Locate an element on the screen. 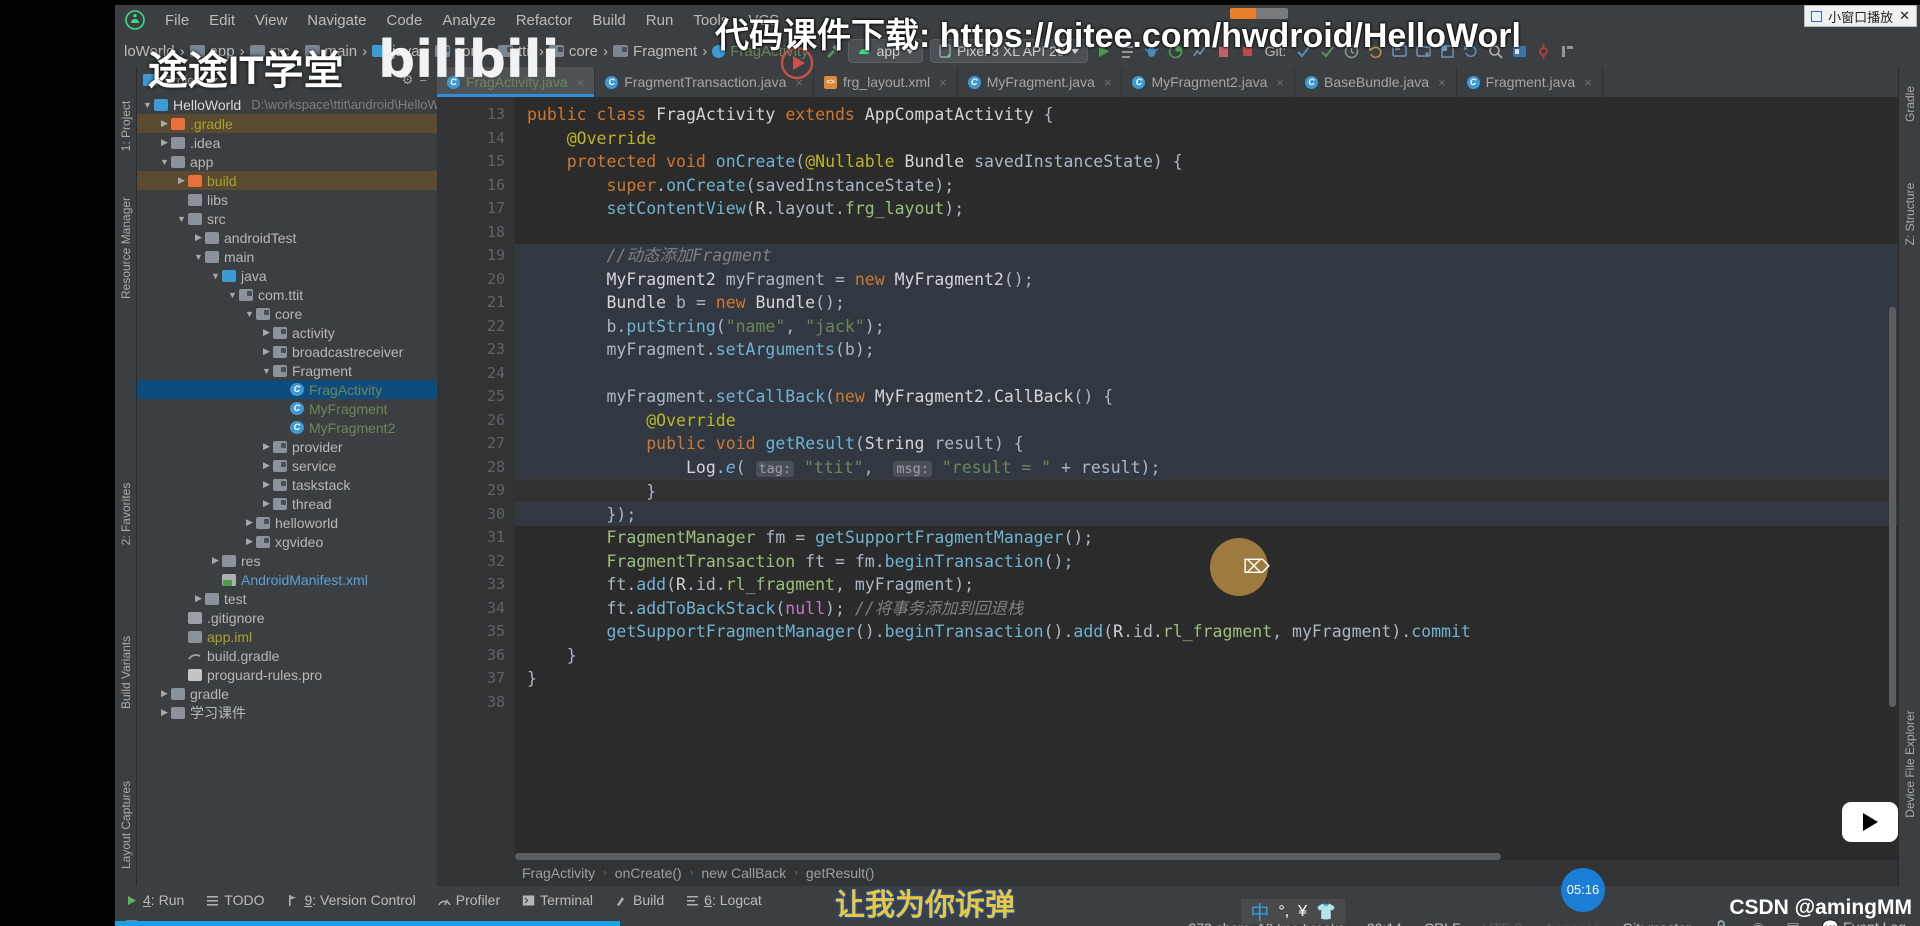 This screenshot has width=1920, height=926. sidebar-tab-resource-manager: Resource Manager is located at coordinates (126, 248).